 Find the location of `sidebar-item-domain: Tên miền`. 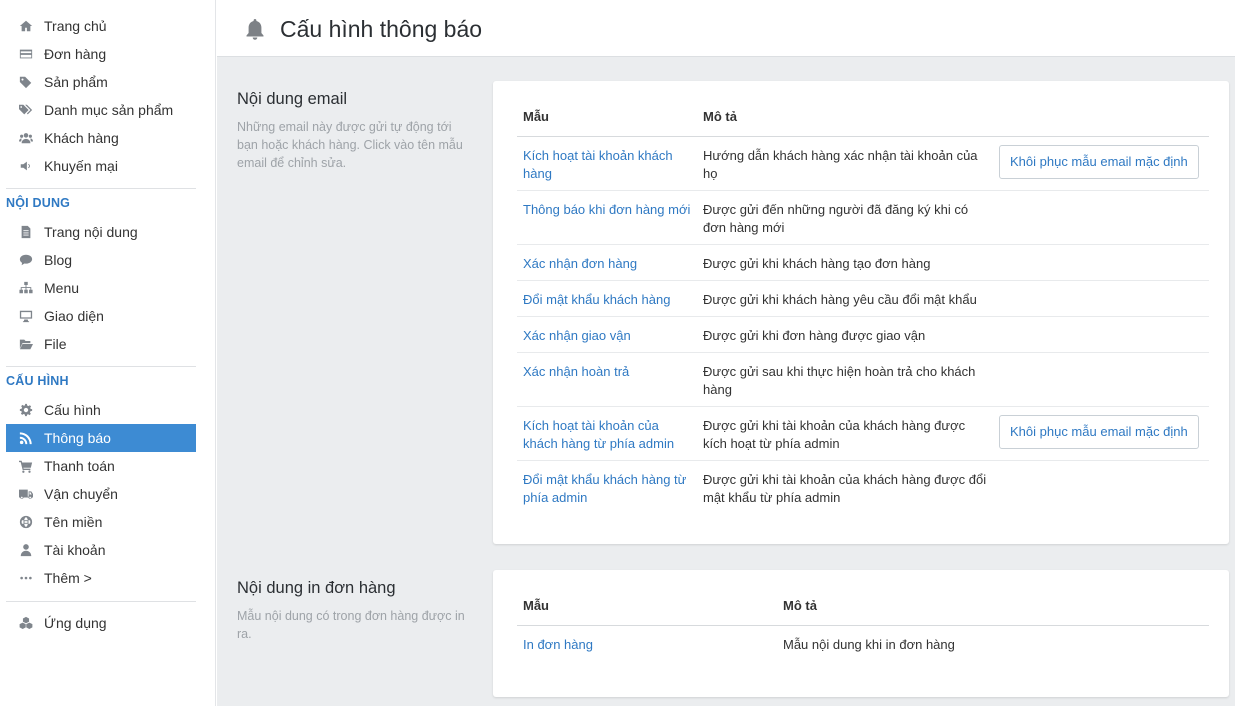

sidebar-item-domain: Tên miền is located at coordinates (101, 522).